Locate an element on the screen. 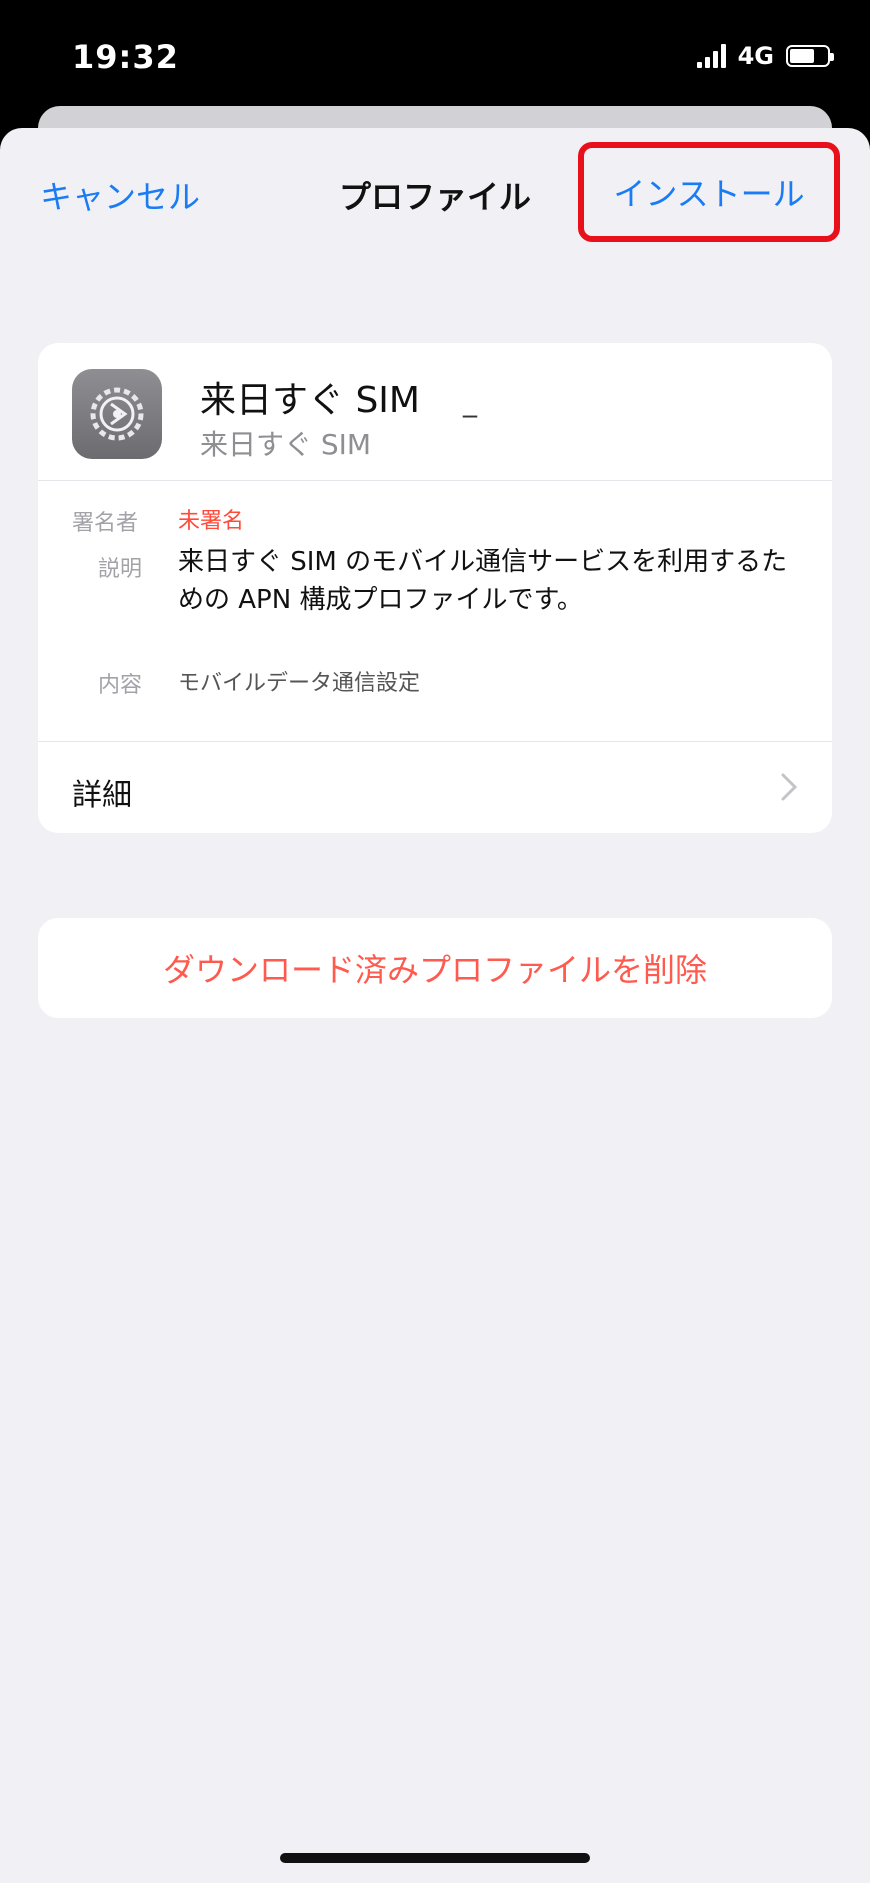  contents-value: モバイルデータ通信設定 is located at coordinates (299, 683).